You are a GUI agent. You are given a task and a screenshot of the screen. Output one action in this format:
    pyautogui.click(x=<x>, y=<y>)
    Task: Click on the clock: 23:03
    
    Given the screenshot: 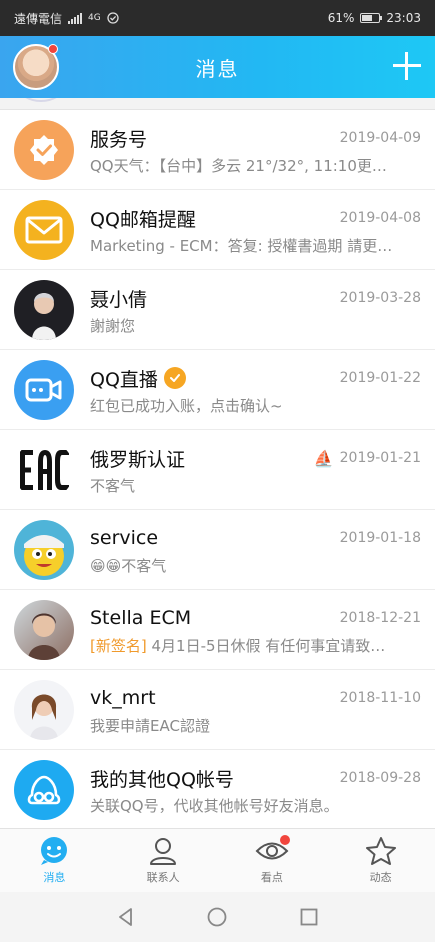 What is the action you would take?
    pyautogui.click(x=403, y=18)
    